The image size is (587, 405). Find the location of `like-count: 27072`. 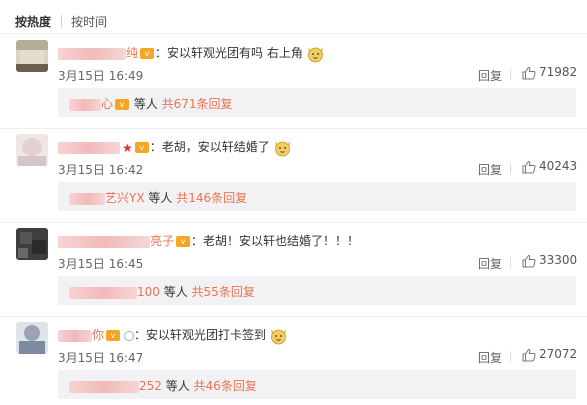

like-count: 27072 is located at coordinates (558, 354).